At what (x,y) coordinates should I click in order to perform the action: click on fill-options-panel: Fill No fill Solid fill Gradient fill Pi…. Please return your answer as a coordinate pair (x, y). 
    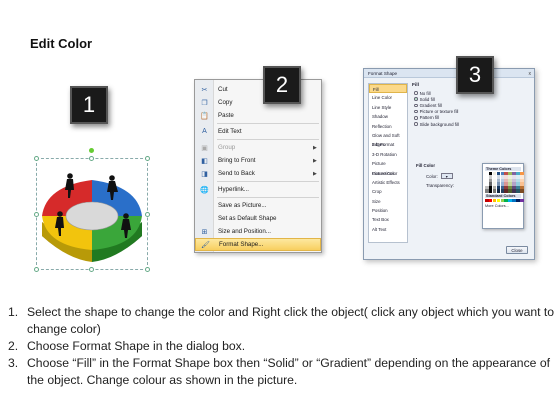
    Looking at the image, I should click on (471, 163).